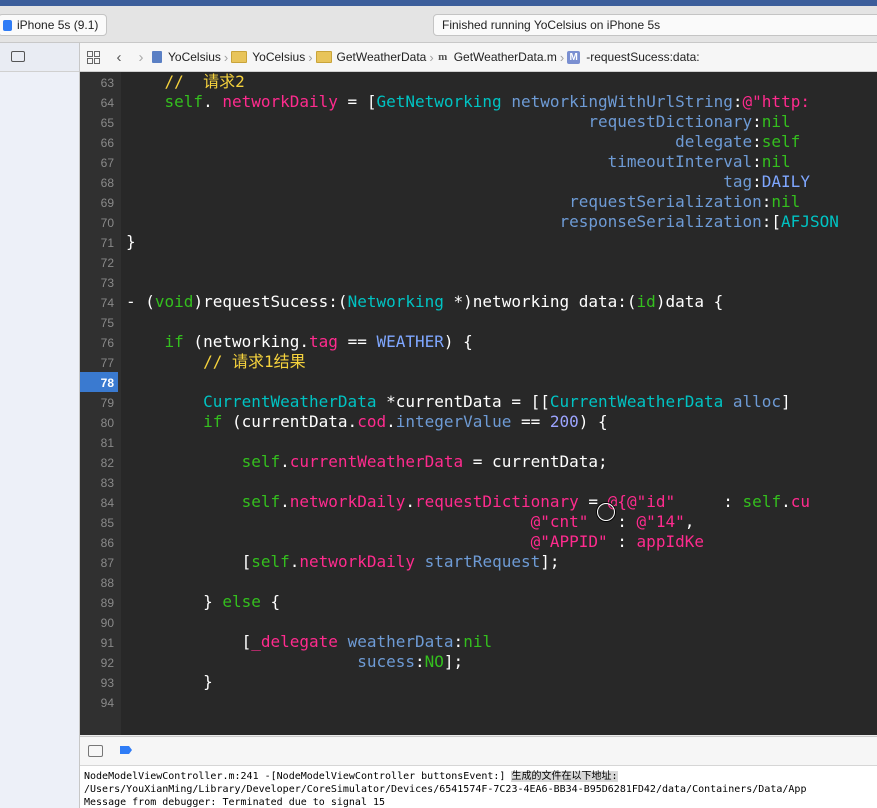 The width and height of the screenshot is (877, 808). What do you see at coordinates (97, 83) in the screenshot?
I see `line-number: 63` at bounding box center [97, 83].